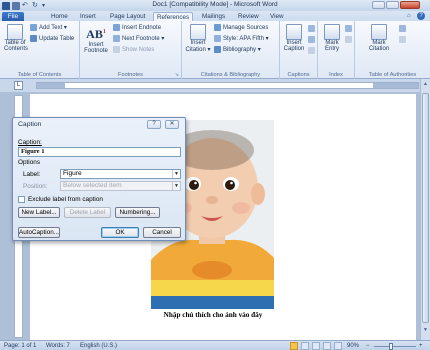 Image resolution: width=430 pixels, height=350 pixels. I want to click on label-label: Label:, so click(32, 174).